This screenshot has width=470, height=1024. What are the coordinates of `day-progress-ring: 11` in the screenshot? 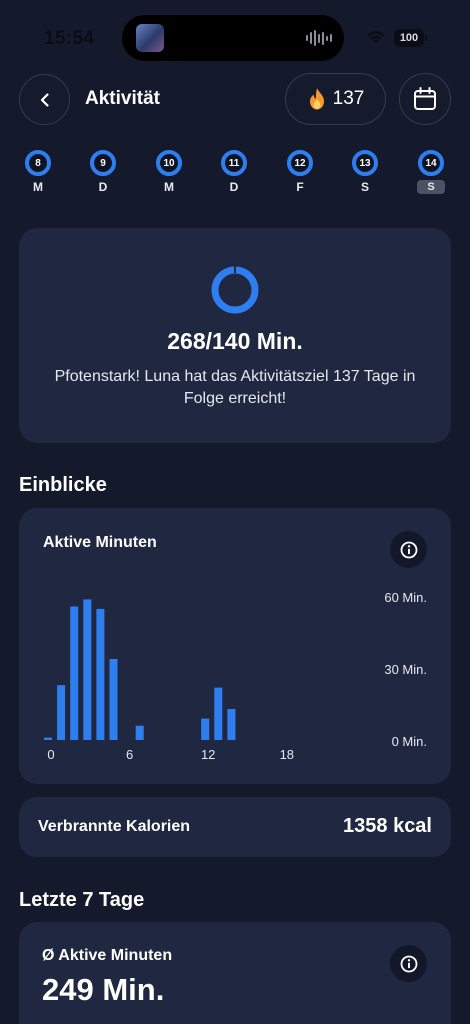 It's located at (234, 163).